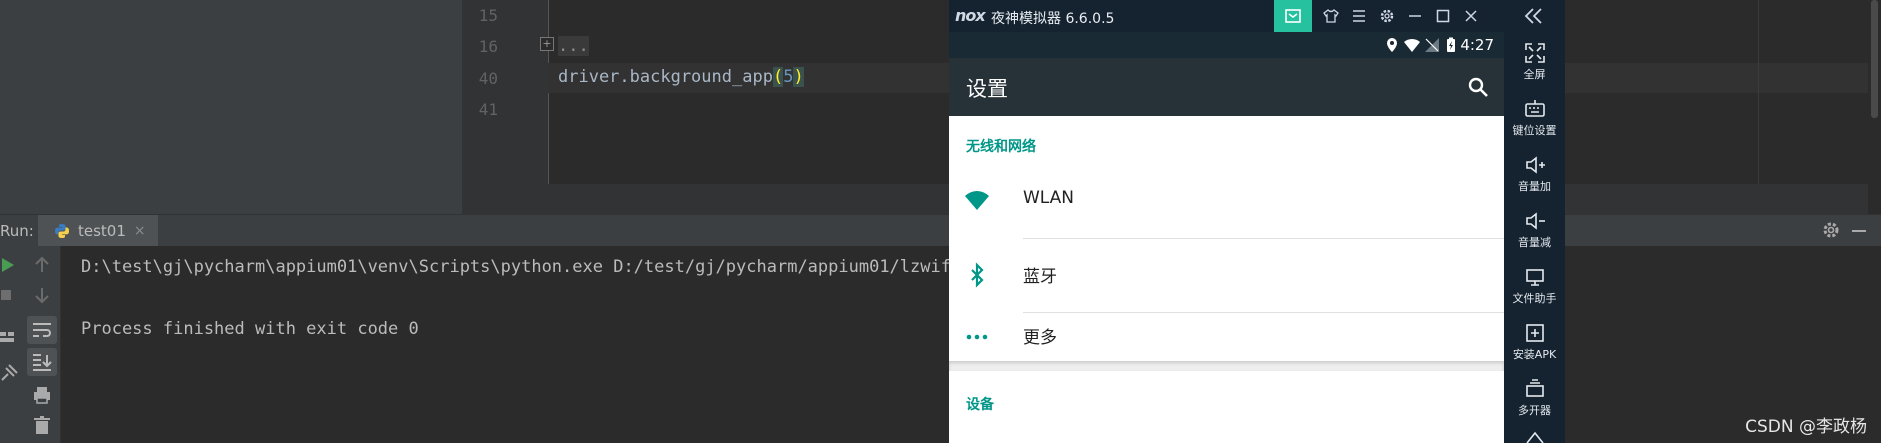 This screenshot has width=1881, height=443. Describe the element at coordinates (977, 275) in the screenshot. I see `bluetooth-icon` at that location.